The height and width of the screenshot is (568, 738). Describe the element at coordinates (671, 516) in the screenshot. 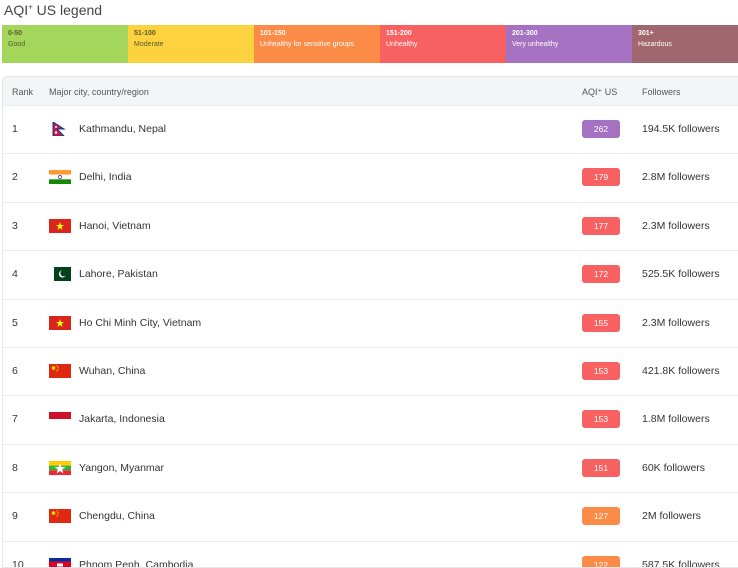

I see `followers-count: 2M followers` at that location.